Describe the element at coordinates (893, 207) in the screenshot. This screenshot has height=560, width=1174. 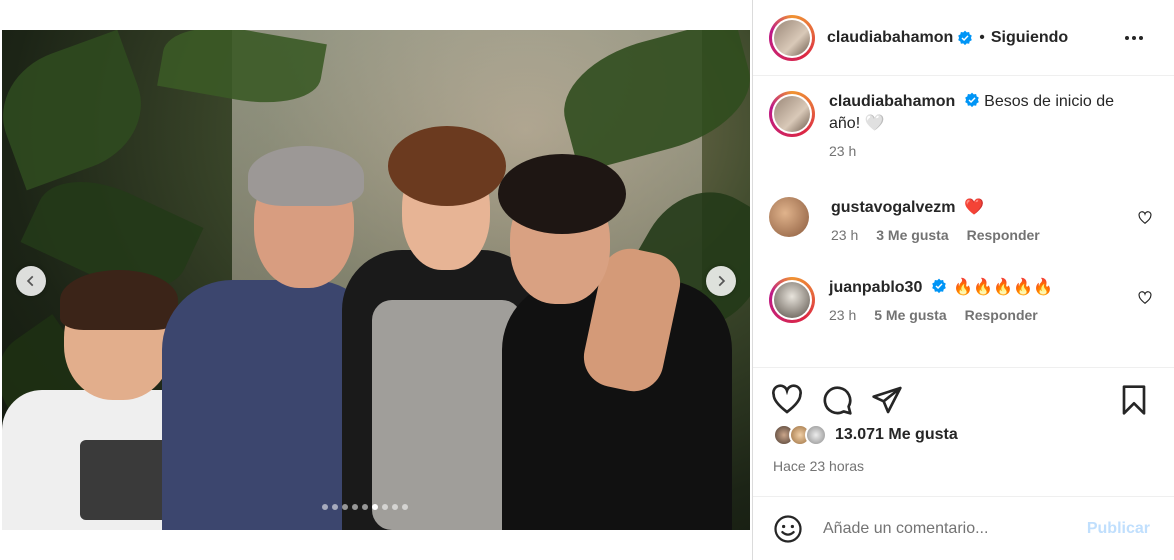
I see `commenter-username: gustavogalvezm` at that location.